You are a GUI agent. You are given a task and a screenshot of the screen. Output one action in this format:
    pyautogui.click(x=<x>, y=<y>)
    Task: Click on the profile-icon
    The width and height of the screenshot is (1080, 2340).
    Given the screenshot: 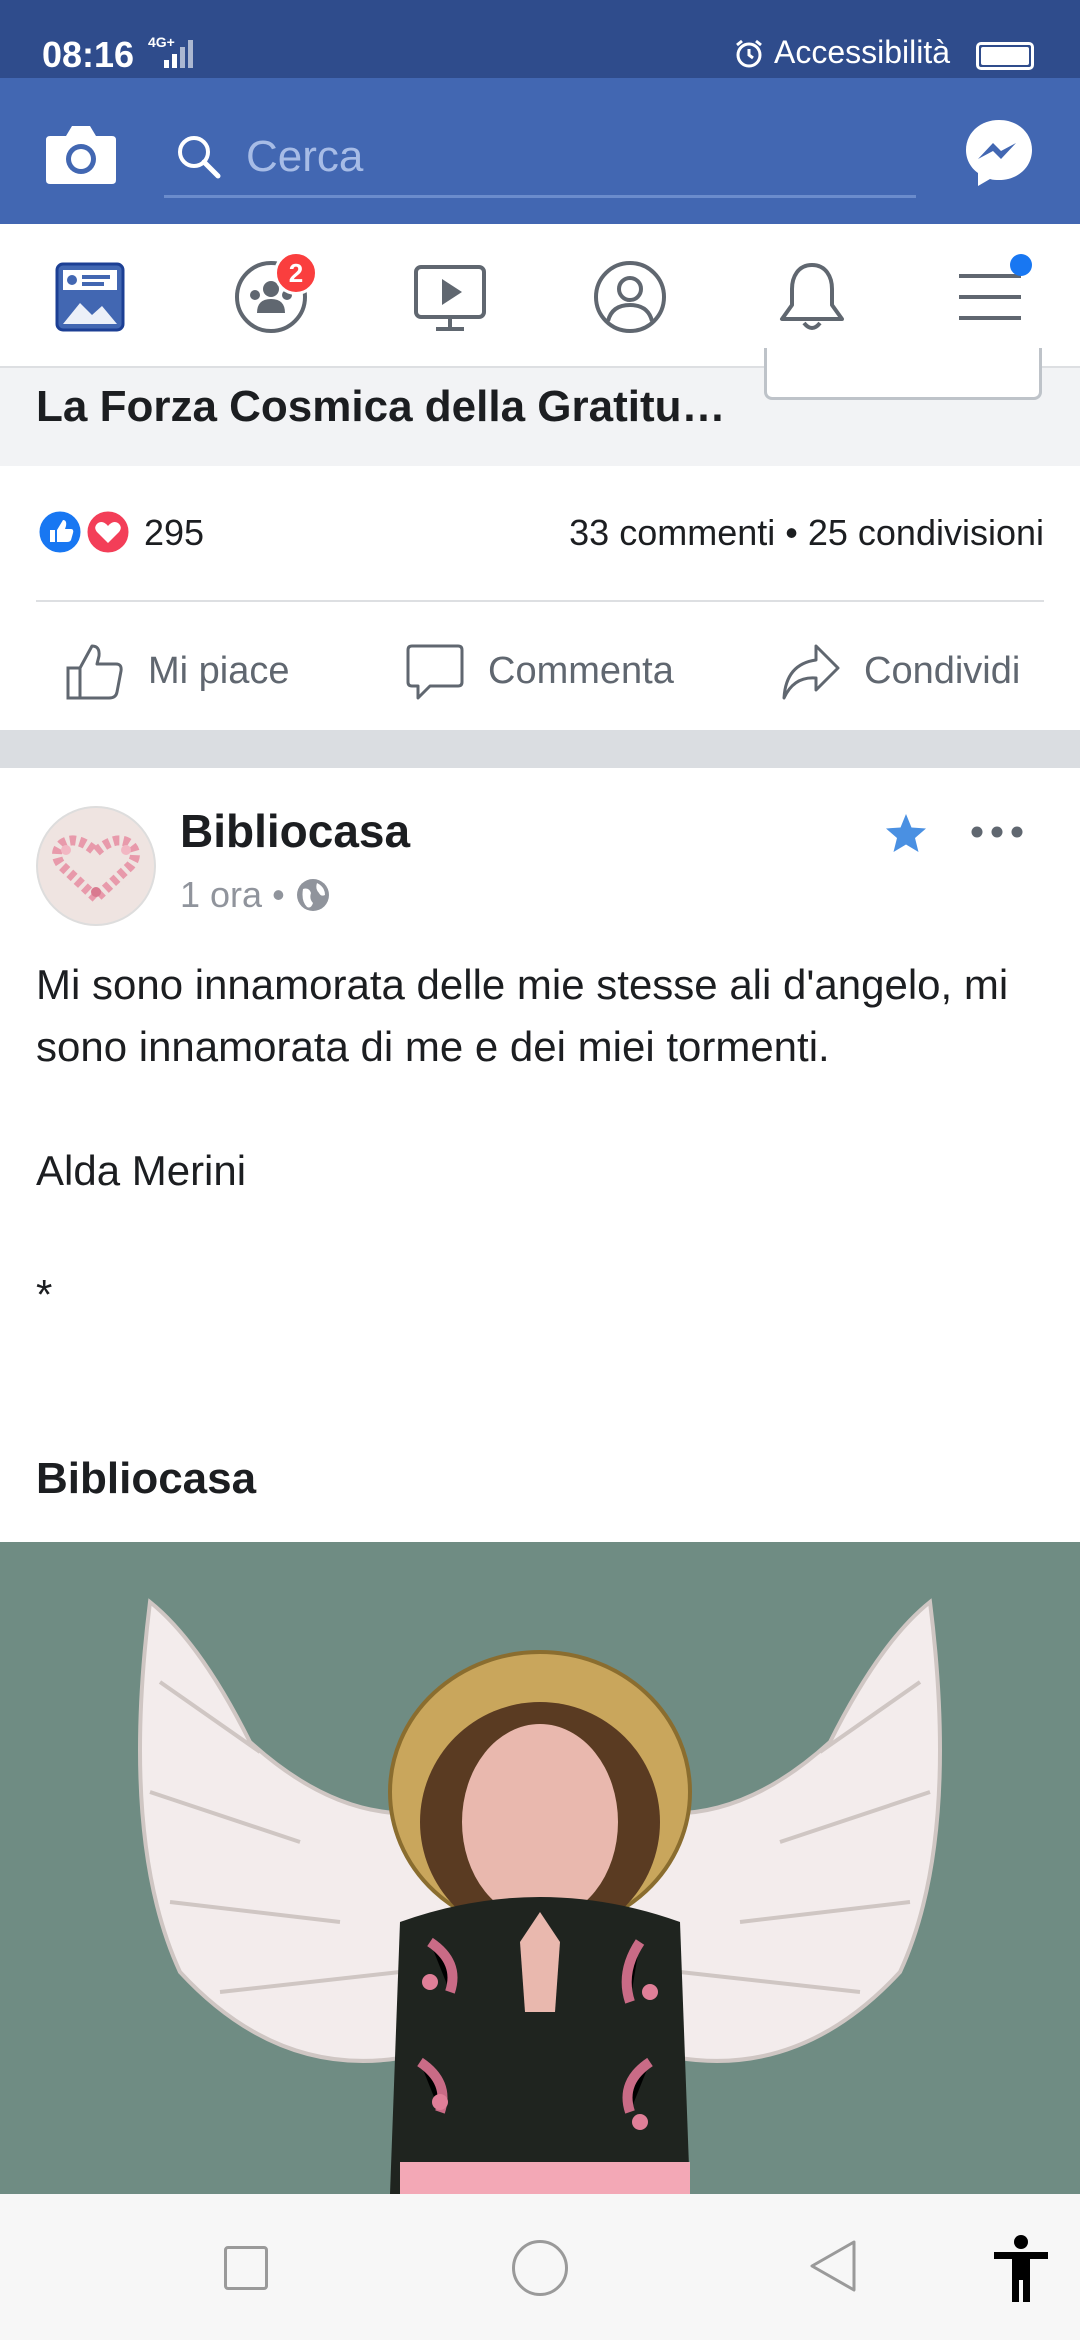 What is the action you would take?
    pyautogui.click(x=630, y=297)
    